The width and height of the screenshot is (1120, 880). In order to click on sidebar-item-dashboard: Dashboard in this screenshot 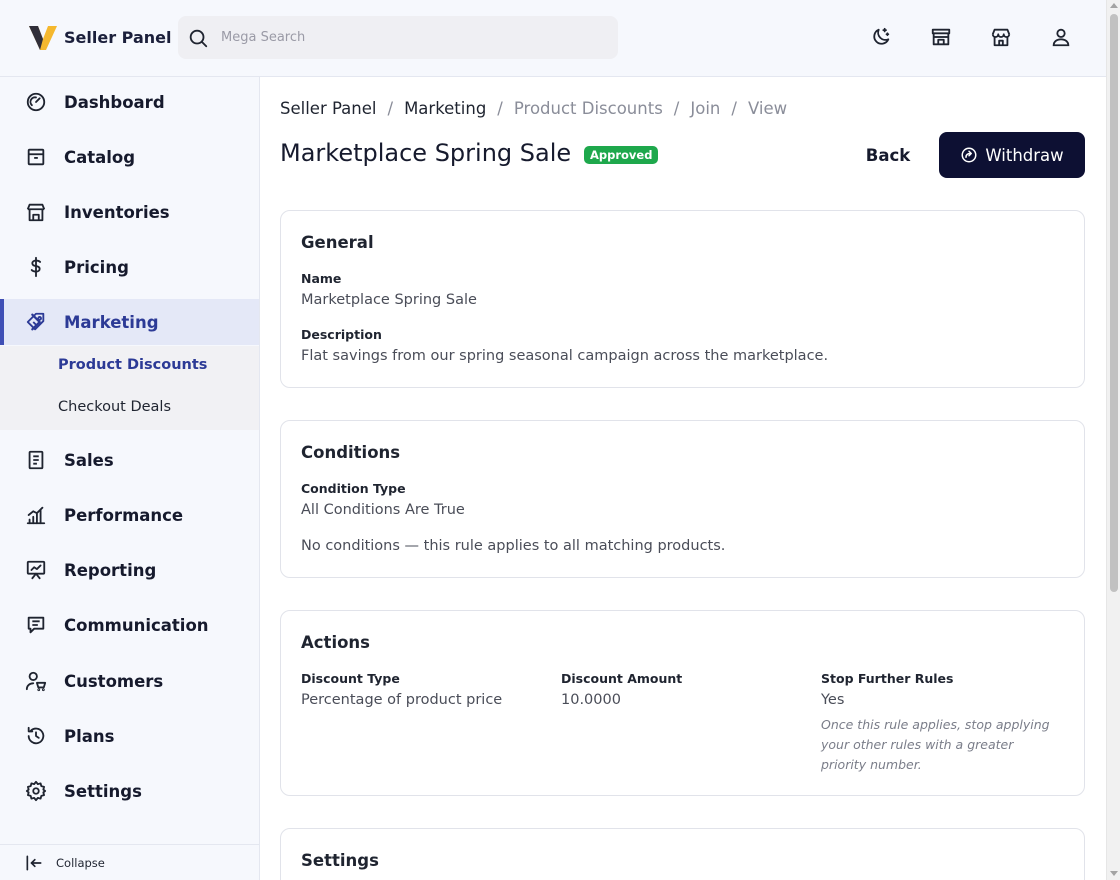, I will do `click(129, 102)`.